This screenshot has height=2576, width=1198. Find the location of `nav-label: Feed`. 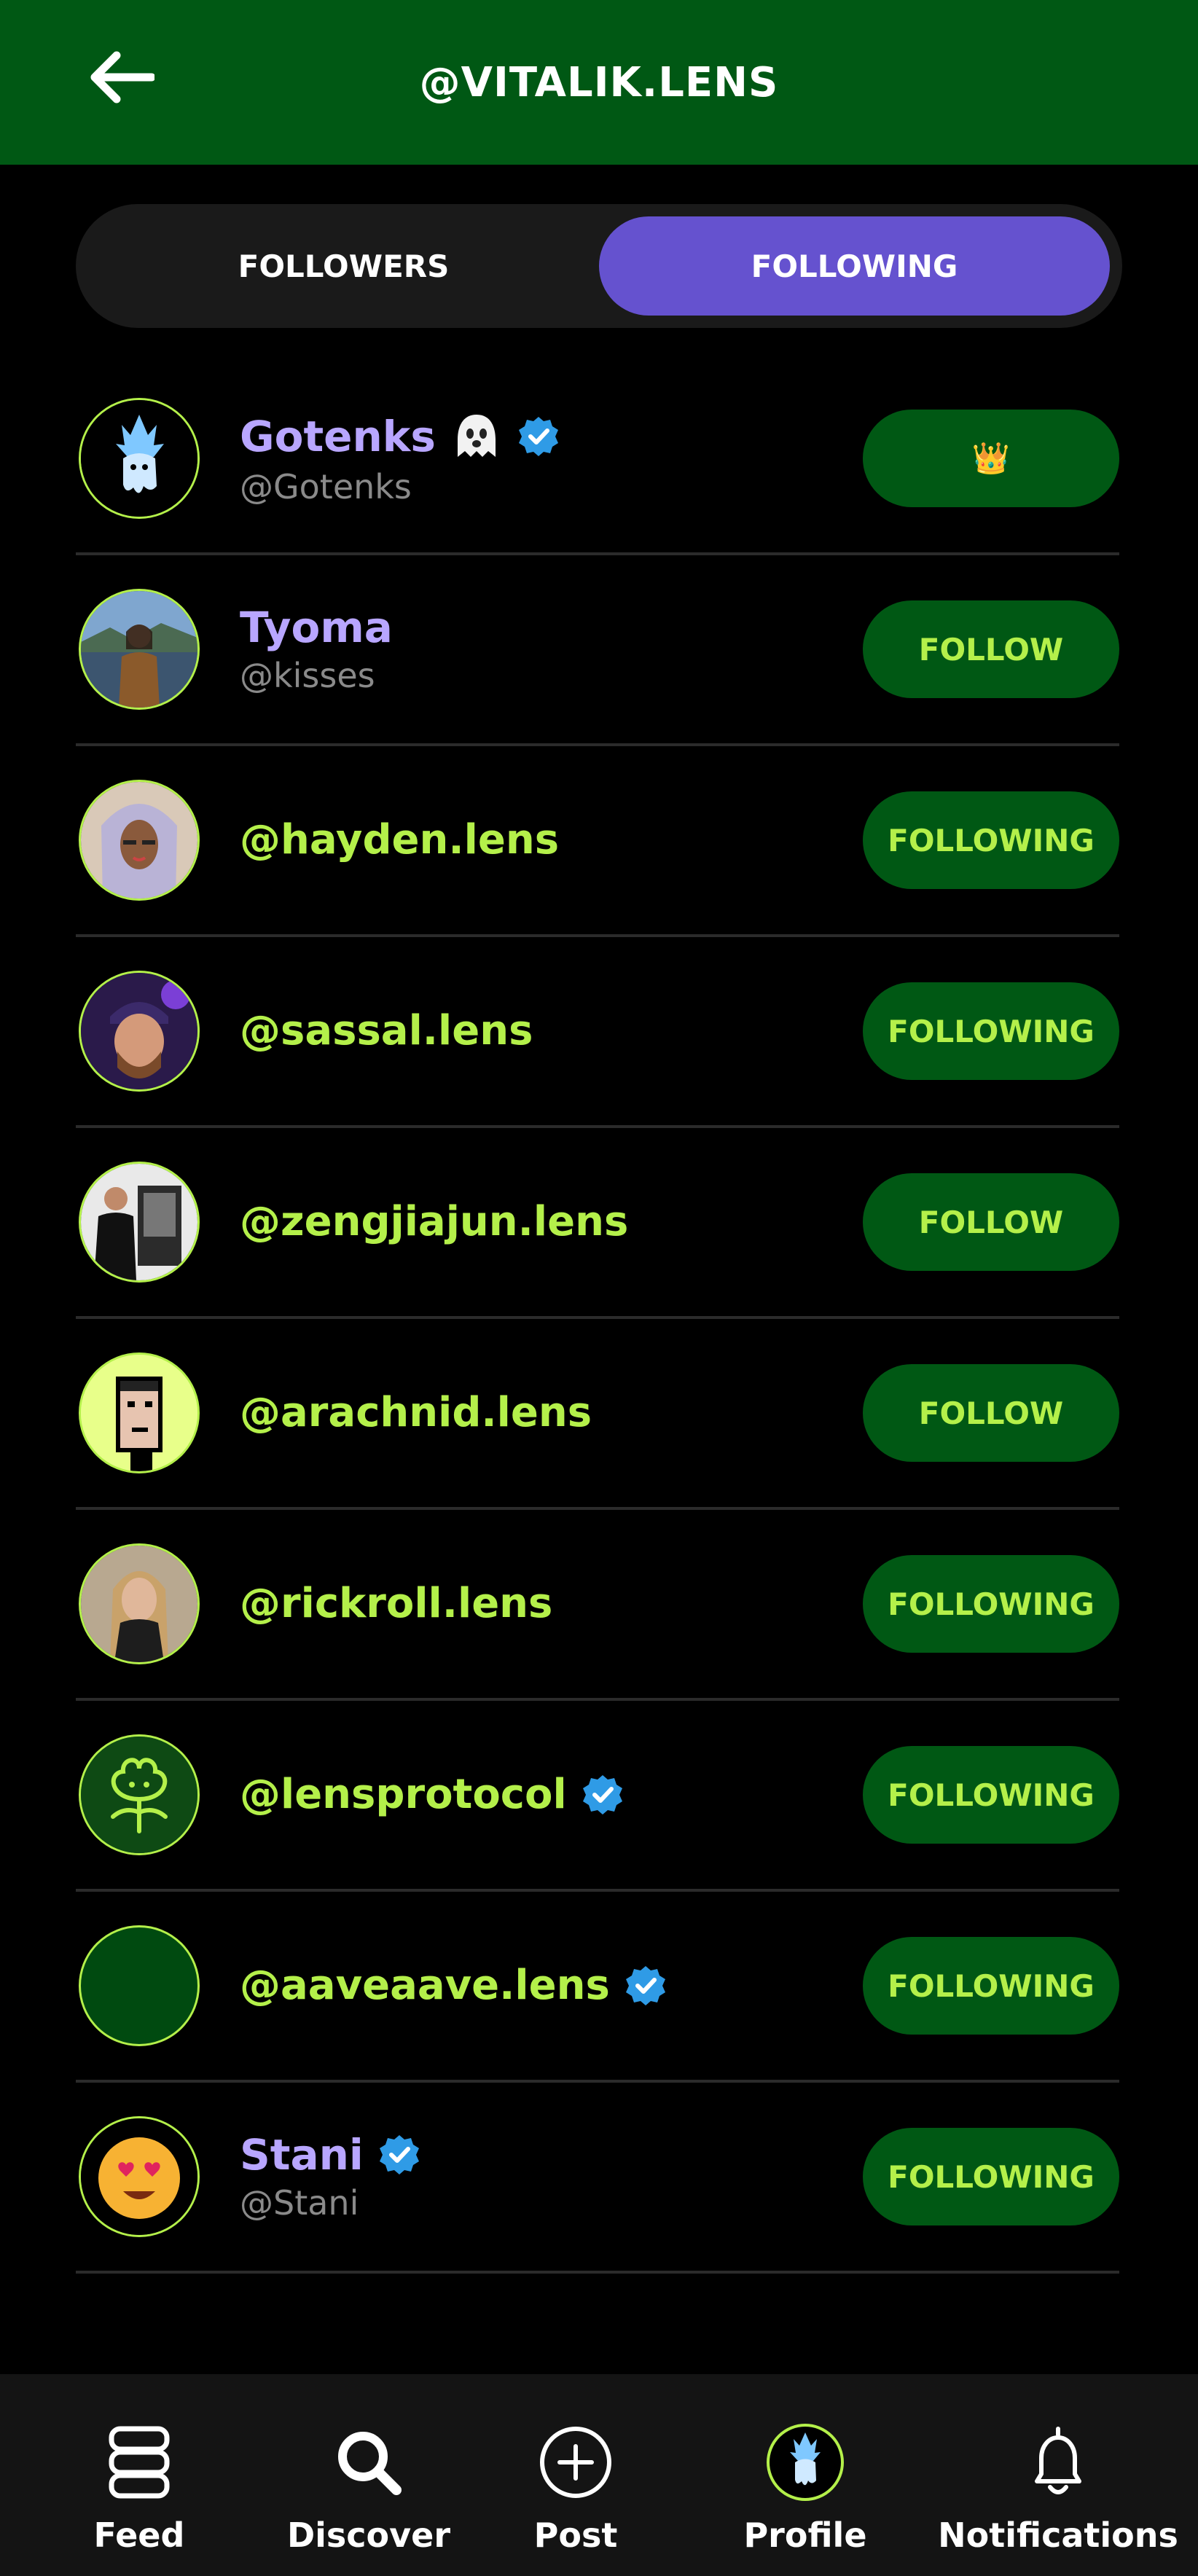

nav-label: Feed is located at coordinates (139, 2535).